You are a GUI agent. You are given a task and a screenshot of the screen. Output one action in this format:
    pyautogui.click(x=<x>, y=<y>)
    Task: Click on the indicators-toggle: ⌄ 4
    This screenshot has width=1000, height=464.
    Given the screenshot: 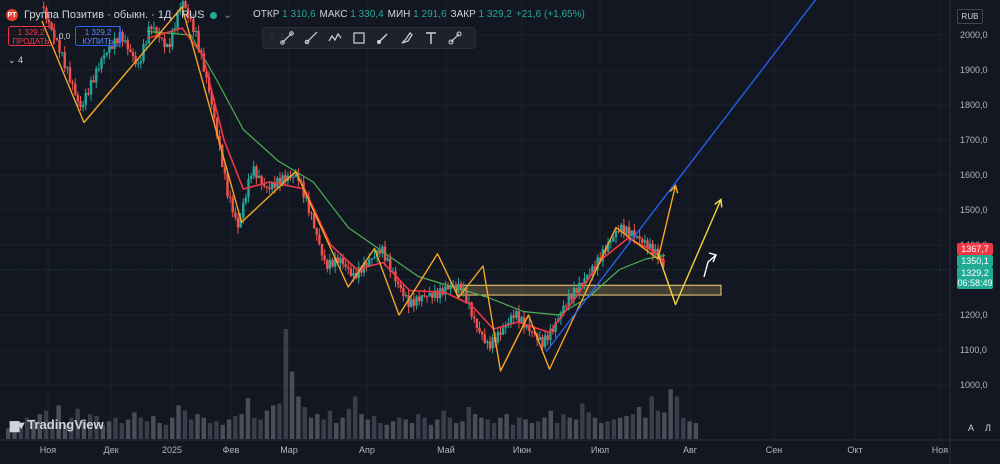 What is the action you would take?
    pyautogui.click(x=15, y=60)
    